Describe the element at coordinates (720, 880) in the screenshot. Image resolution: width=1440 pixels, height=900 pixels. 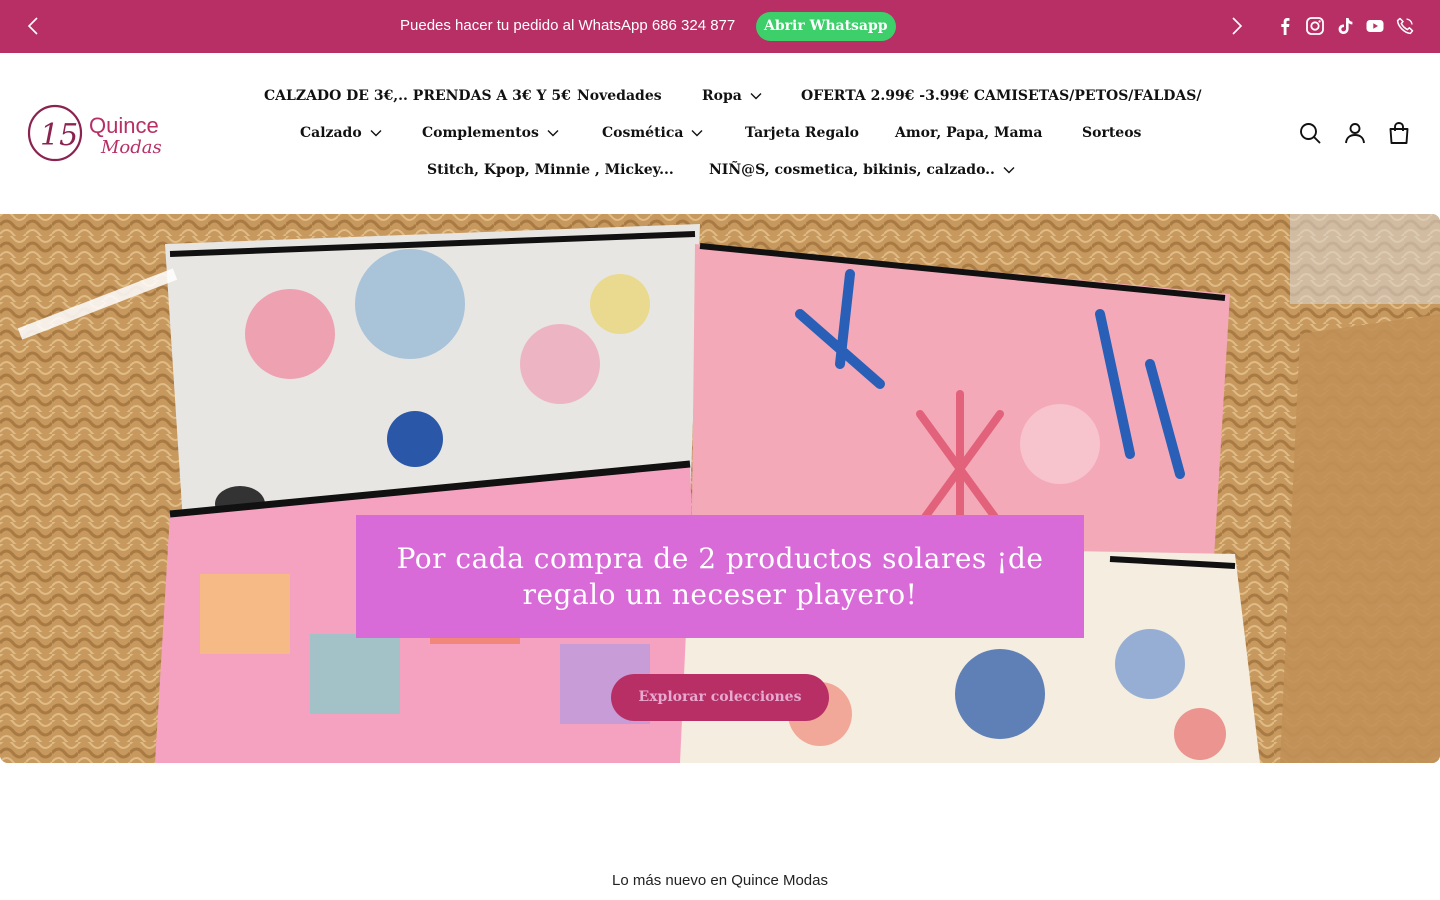
I see `section-title: Lo más nuevo en Quince Modas` at that location.